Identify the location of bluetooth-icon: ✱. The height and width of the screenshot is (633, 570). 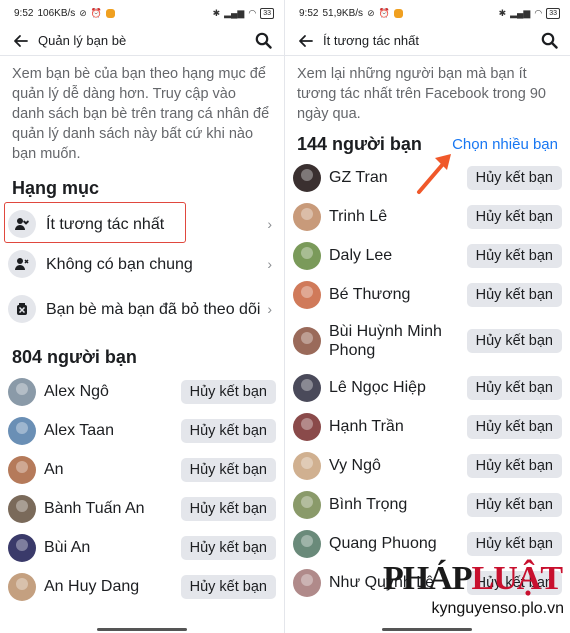
(216, 12).